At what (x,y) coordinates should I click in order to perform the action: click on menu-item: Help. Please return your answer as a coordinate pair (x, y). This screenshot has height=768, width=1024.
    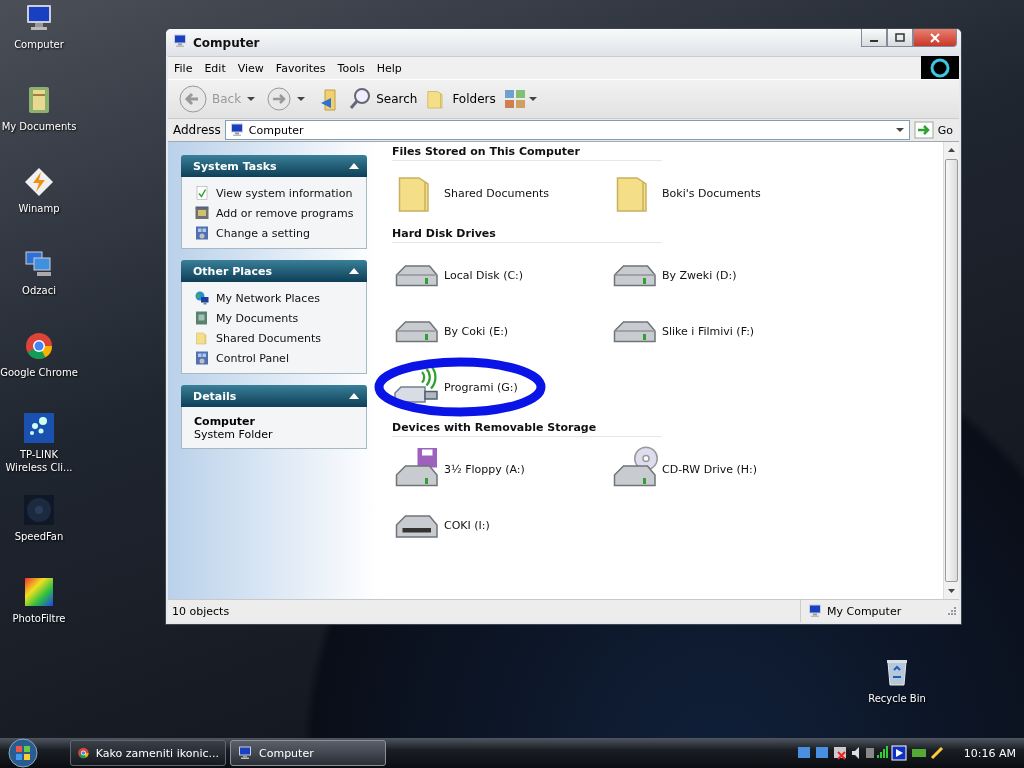
    Looking at the image, I should click on (389, 68).